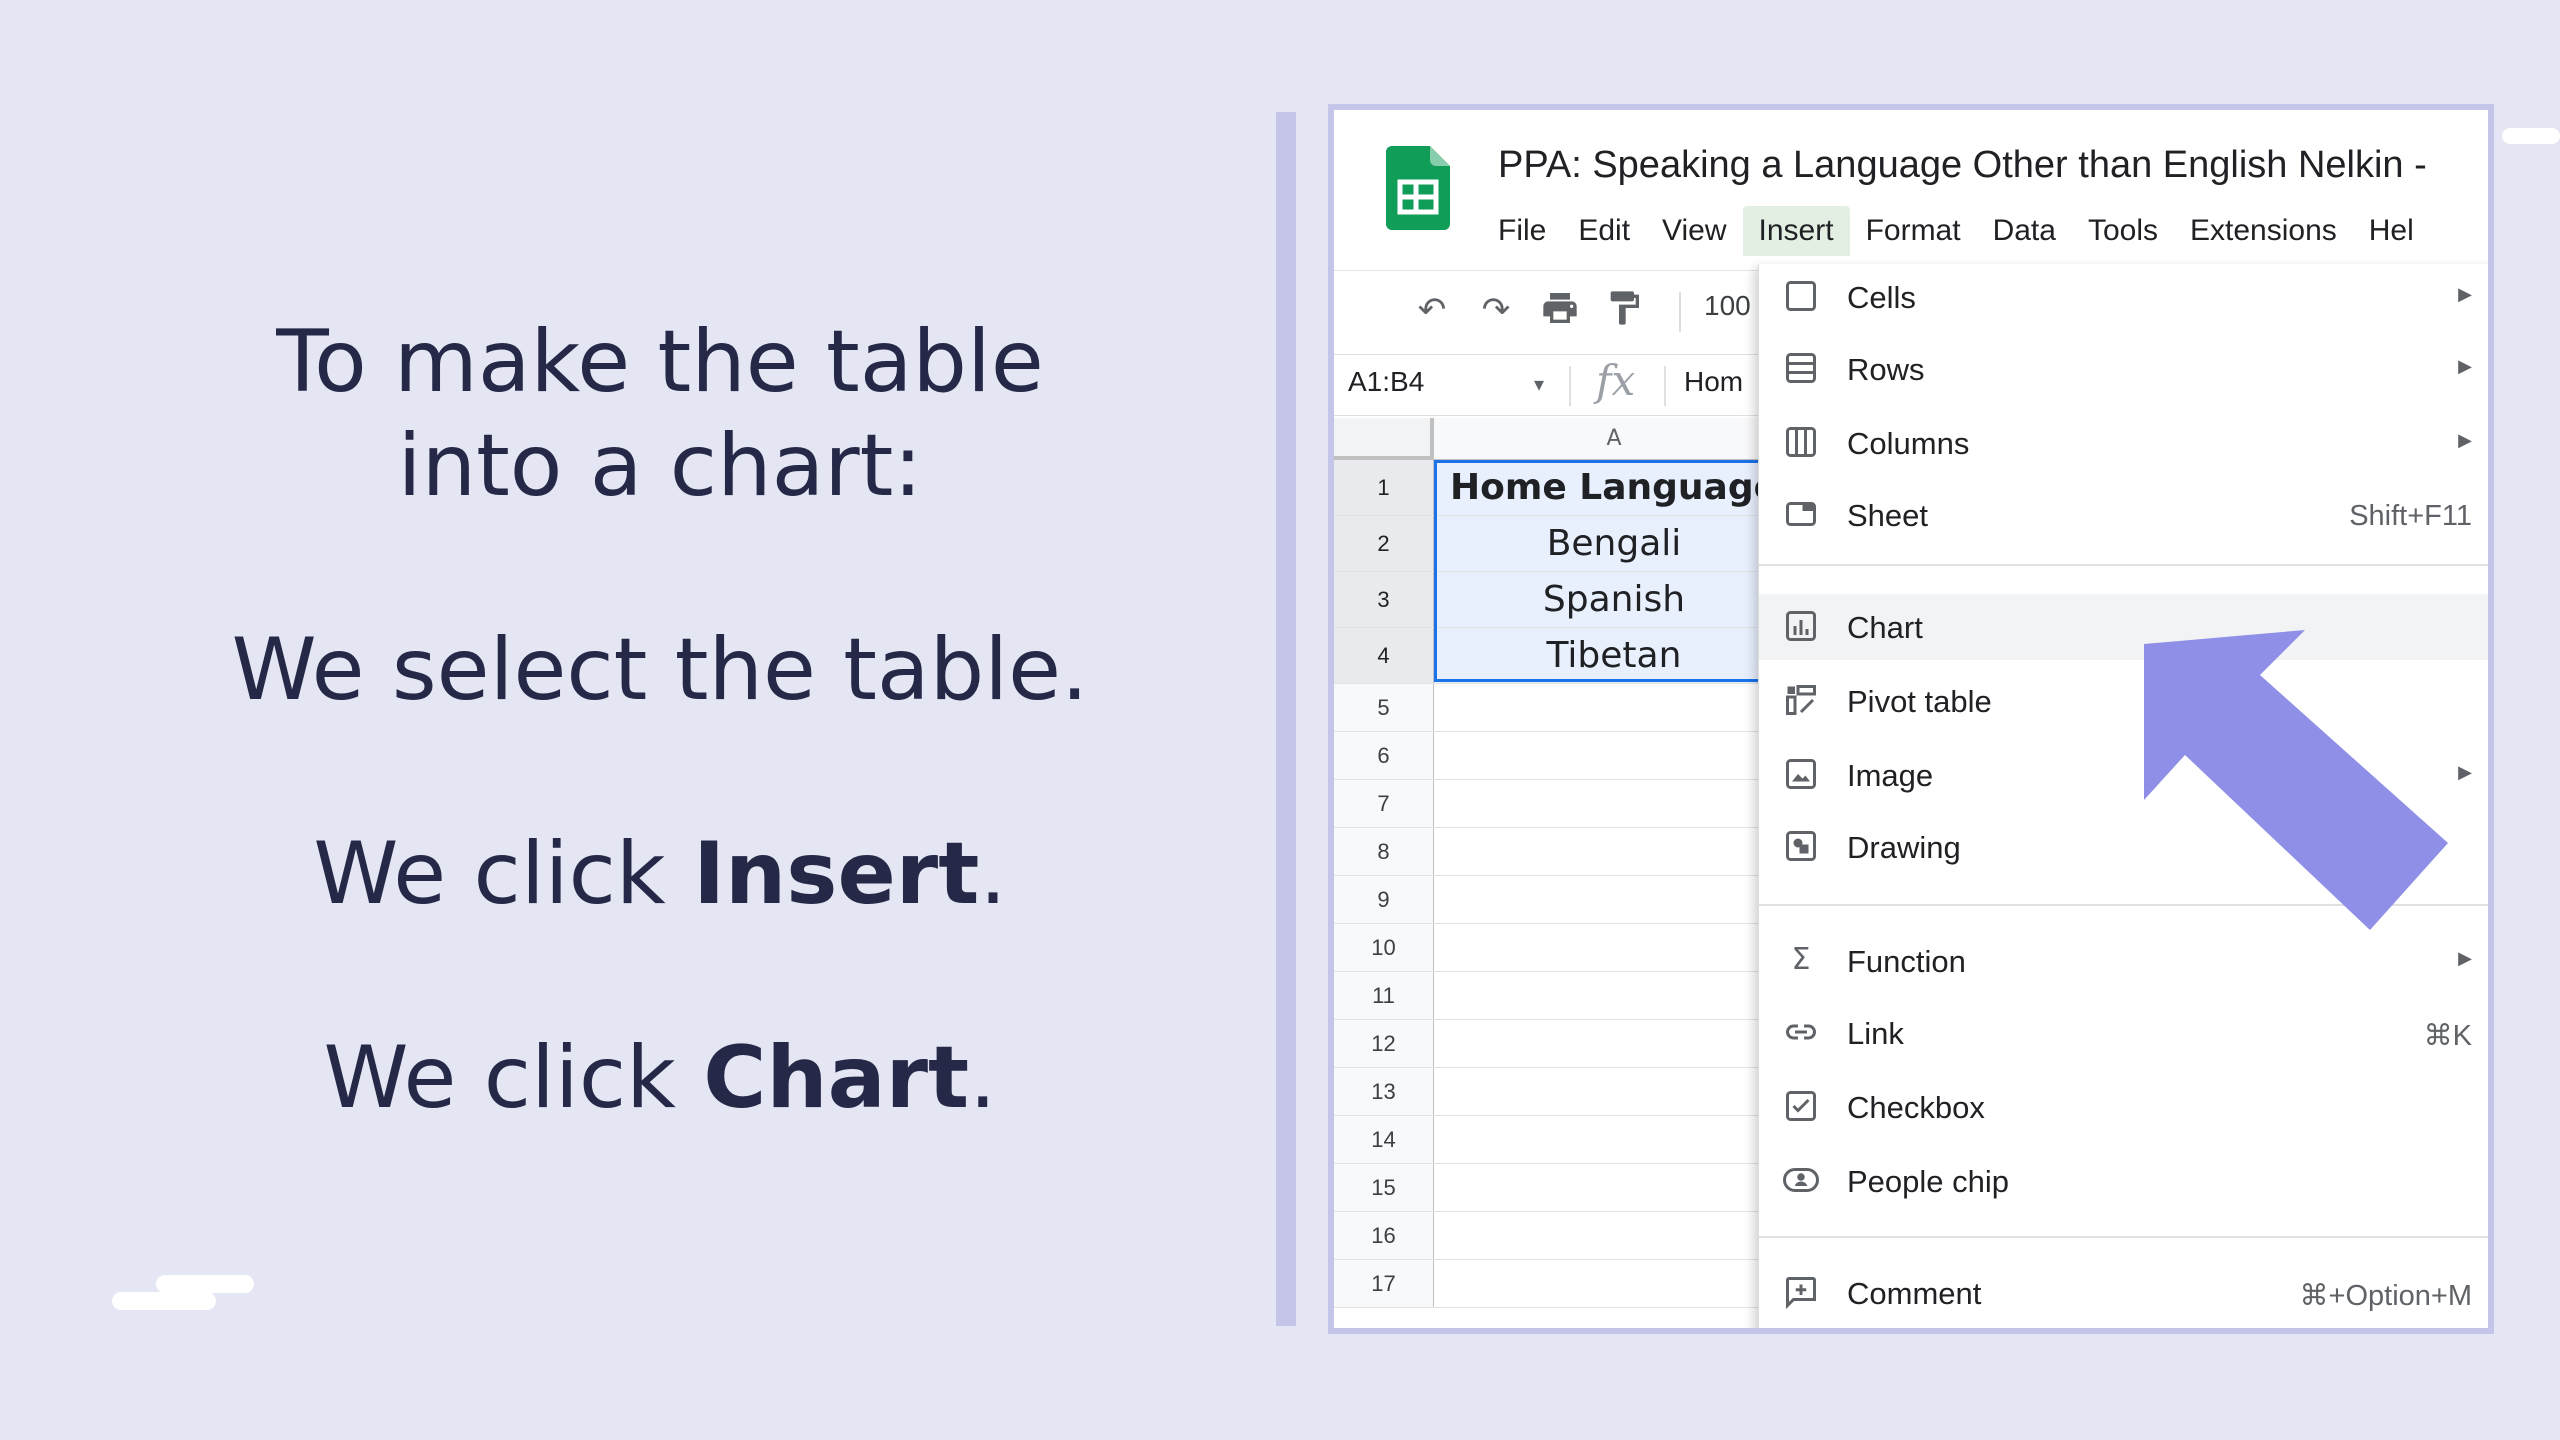  Describe the element at coordinates (1614, 439) in the screenshot. I see `column-header-a: A` at that location.